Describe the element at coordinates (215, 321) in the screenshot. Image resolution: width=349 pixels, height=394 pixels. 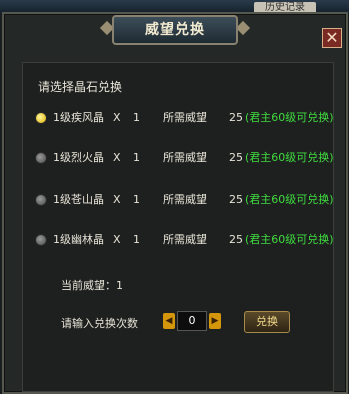
I see `increment-arrow-icon: ▶` at that location.